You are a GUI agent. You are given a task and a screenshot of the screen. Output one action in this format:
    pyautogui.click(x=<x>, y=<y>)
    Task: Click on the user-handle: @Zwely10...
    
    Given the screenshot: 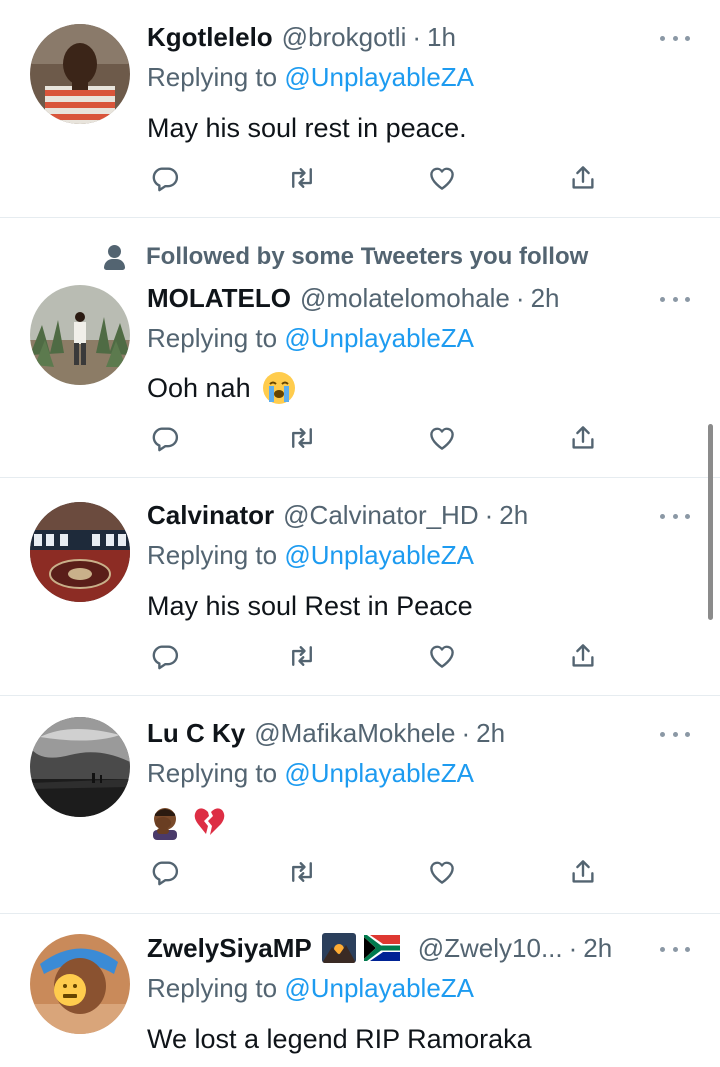 What is the action you would take?
    pyautogui.click(x=490, y=948)
    